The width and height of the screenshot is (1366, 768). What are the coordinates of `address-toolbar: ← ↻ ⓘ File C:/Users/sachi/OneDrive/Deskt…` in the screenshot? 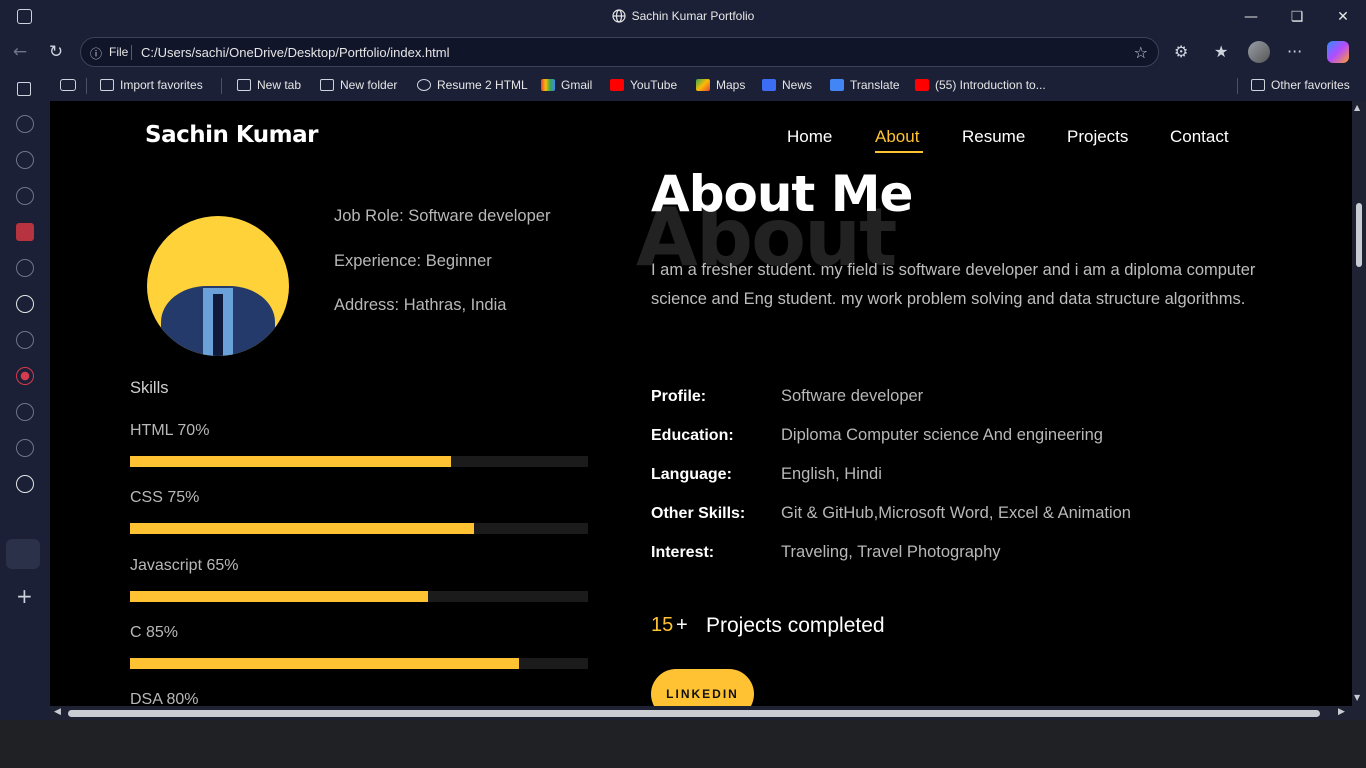 It's located at (683, 52).